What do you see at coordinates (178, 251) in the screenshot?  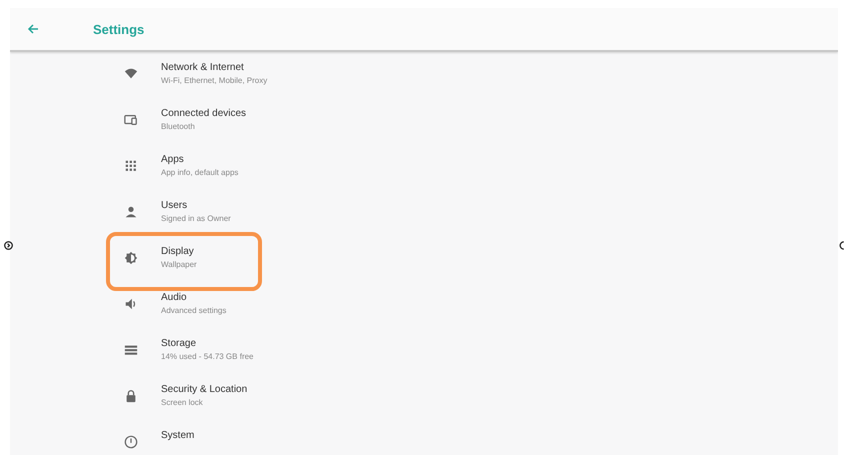 I see `item-title: Display` at bounding box center [178, 251].